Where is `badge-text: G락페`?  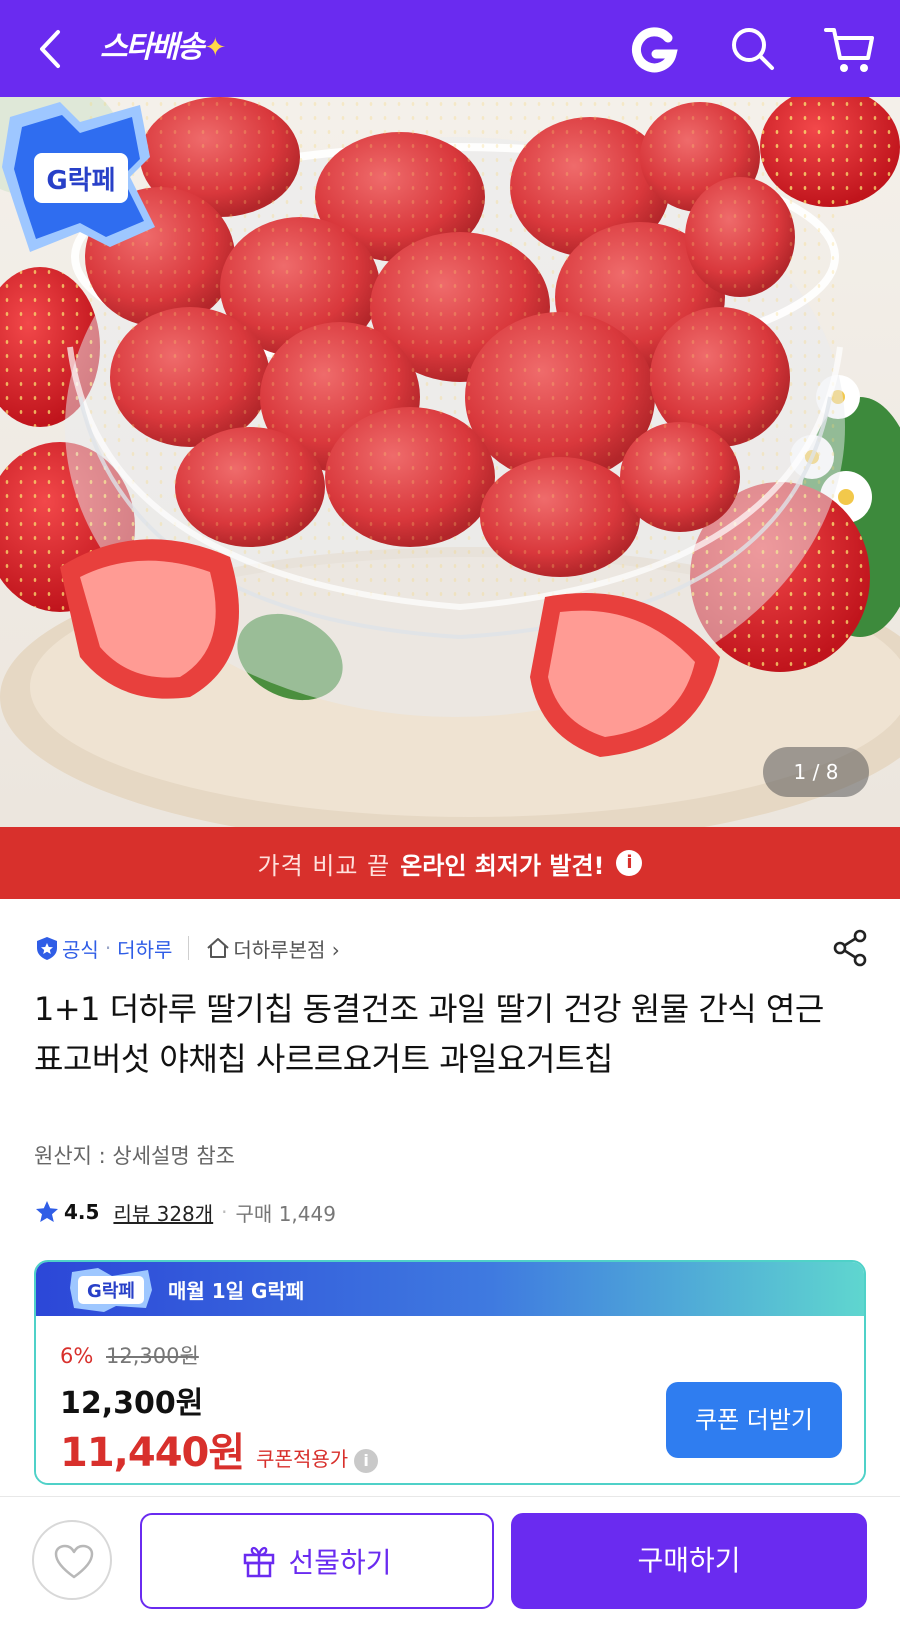 badge-text: G락페 is located at coordinates (80, 181).